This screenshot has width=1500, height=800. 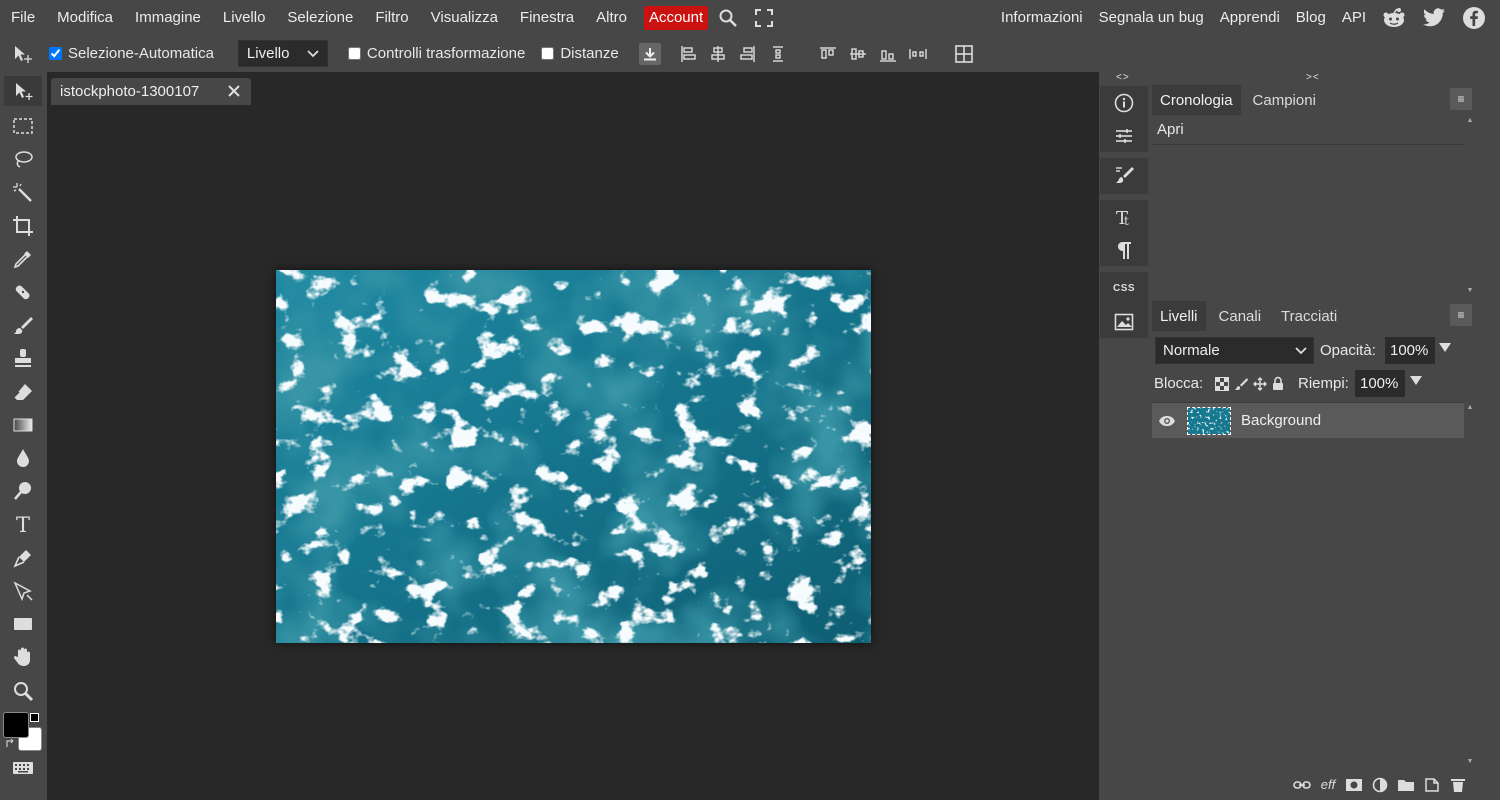 What do you see at coordinates (1461, 99) in the screenshot?
I see `history-panel-menu-icon: ≡` at bounding box center [1461, 99].